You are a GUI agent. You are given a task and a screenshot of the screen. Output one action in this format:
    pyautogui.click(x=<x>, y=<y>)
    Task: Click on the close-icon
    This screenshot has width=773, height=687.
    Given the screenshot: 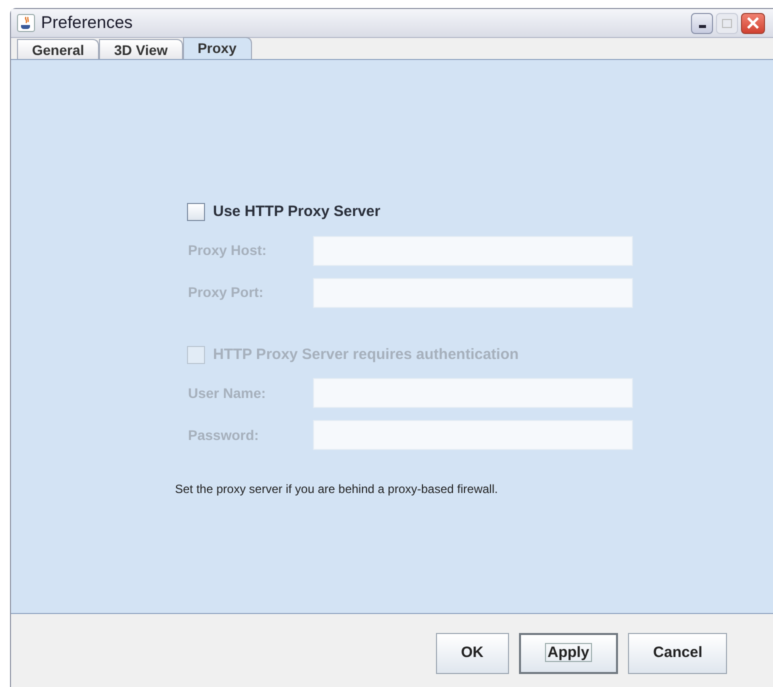 What is the action you would take?
    pyautogui.click(x=753, y=23)
    